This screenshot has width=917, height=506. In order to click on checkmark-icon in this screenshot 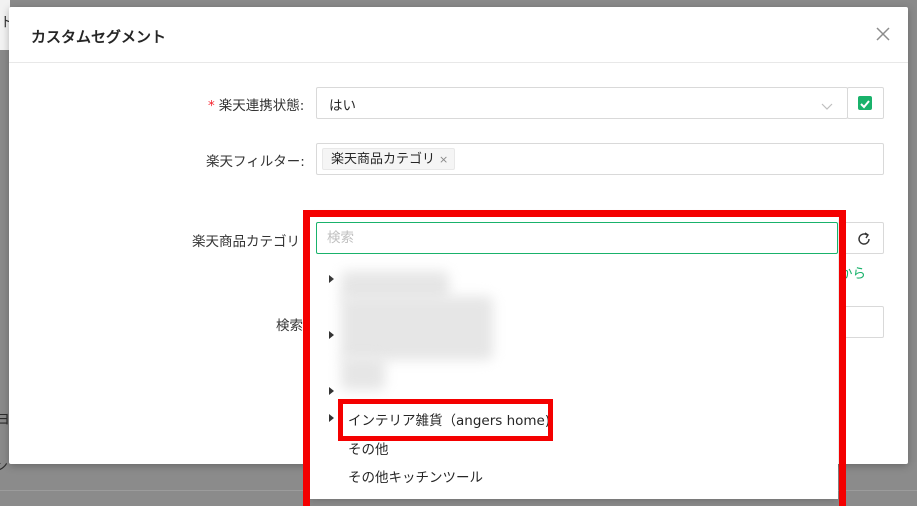, I will do `click(865, 103)`.